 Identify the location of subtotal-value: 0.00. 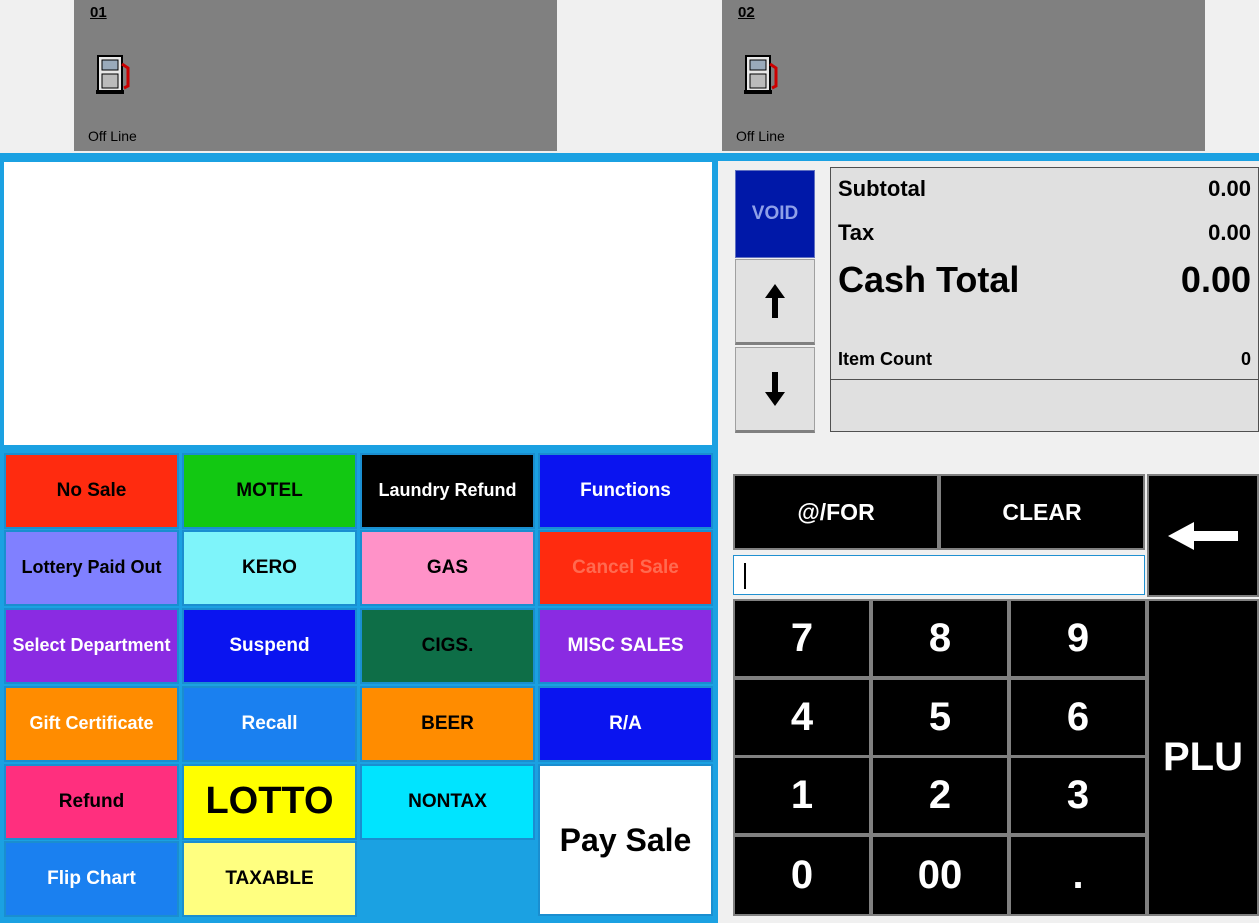
(1229, 188).